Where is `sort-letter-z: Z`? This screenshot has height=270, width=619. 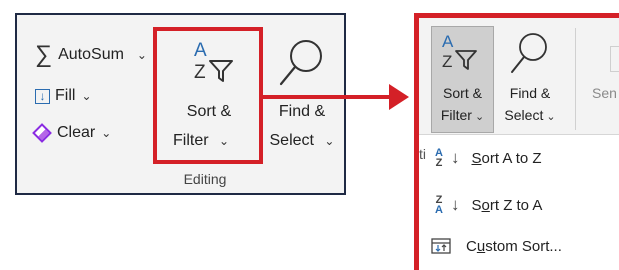 sort-letter-z: Z is located at coordinates (447, 61).